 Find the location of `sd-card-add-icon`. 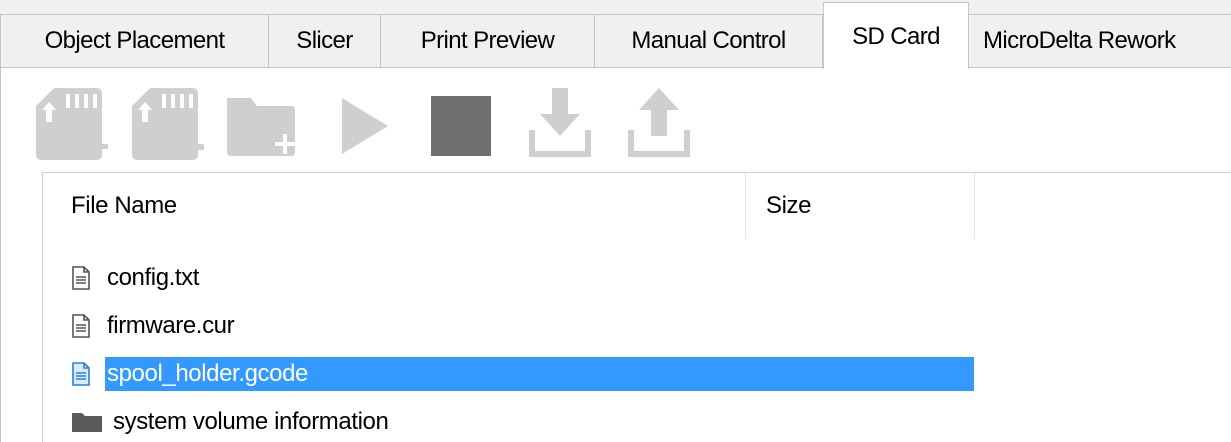

sd-card-add-icon is located at coordinates (72, 122).